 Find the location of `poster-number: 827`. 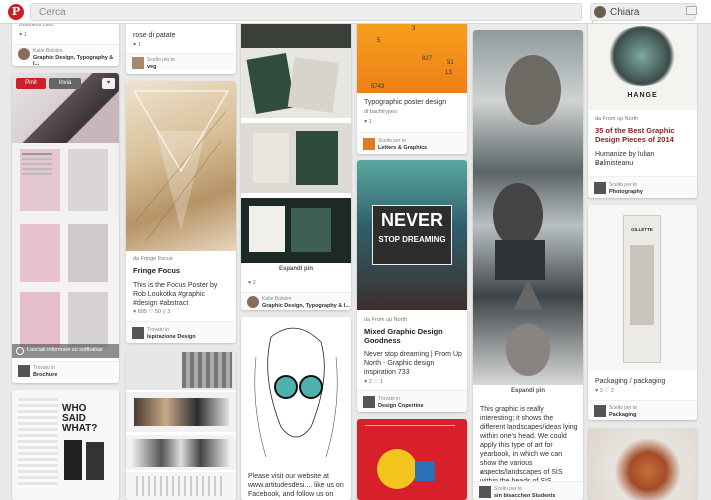

poster-number: 827 is located at coordinates (427, 59).